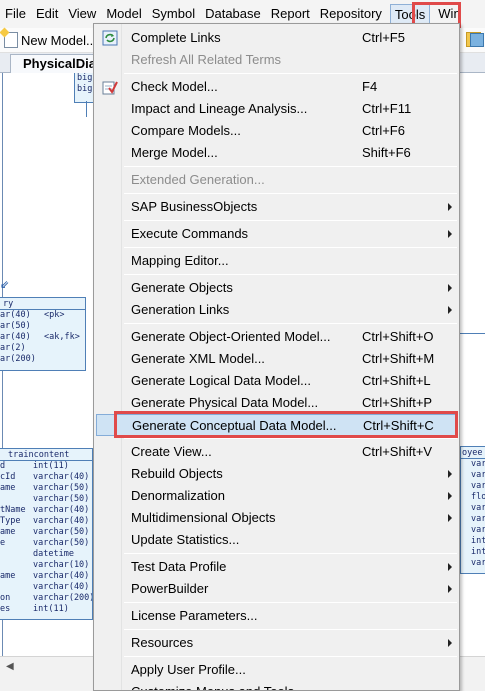 This screenshot has width=485, height=691. Describe the element at coordinates (276, 288) in the screenshot. I see `menu-item-generate-objects: Generate Objects` at that location.